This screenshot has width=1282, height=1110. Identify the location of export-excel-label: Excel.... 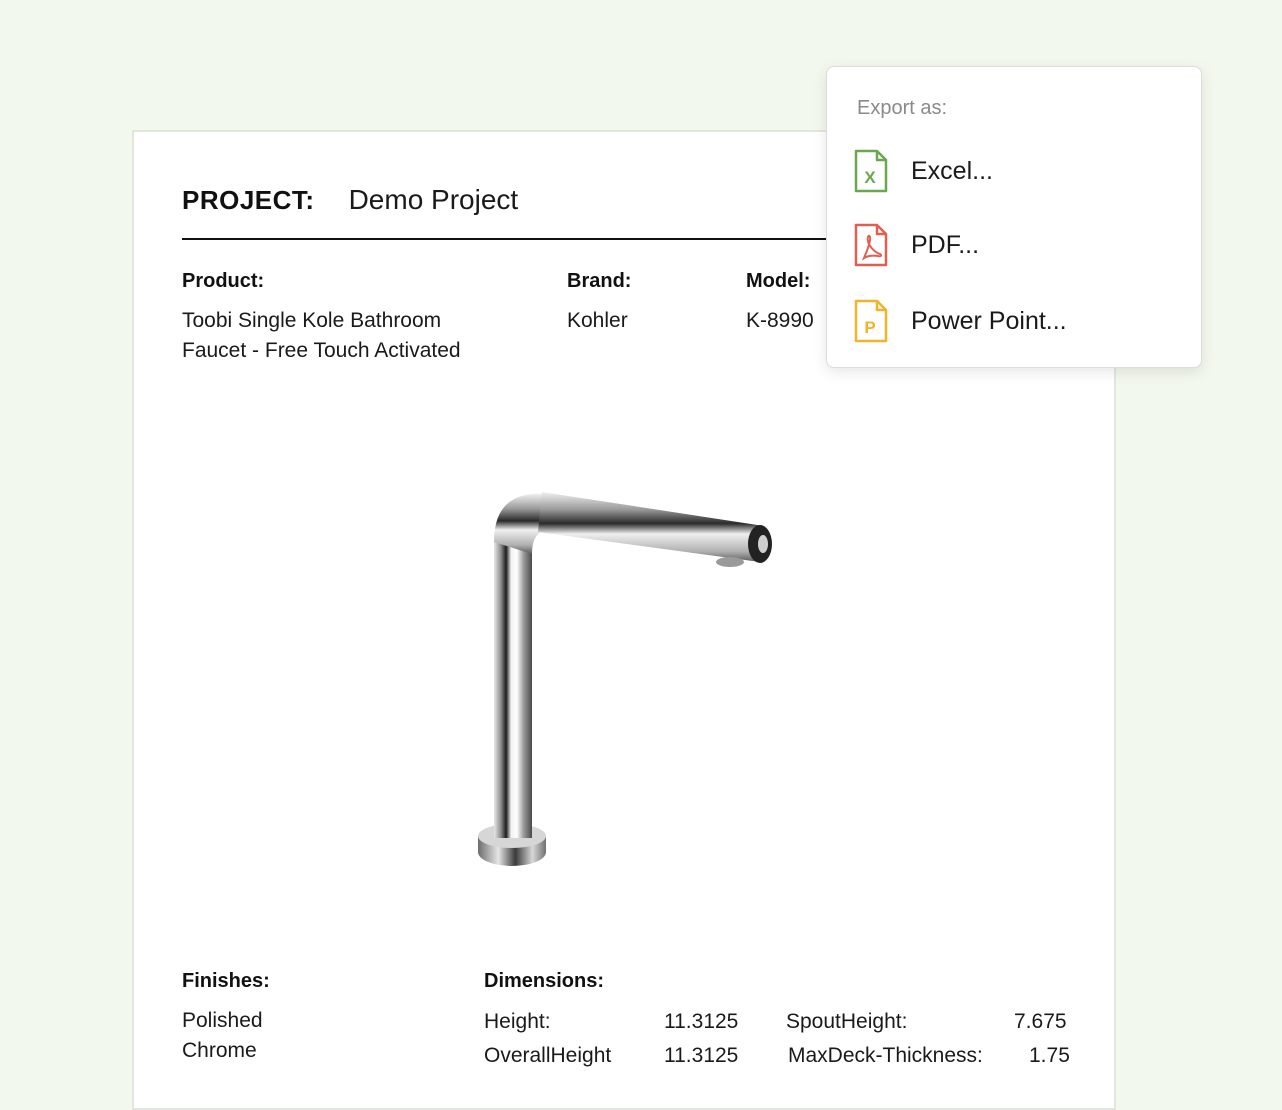
(952, 171).